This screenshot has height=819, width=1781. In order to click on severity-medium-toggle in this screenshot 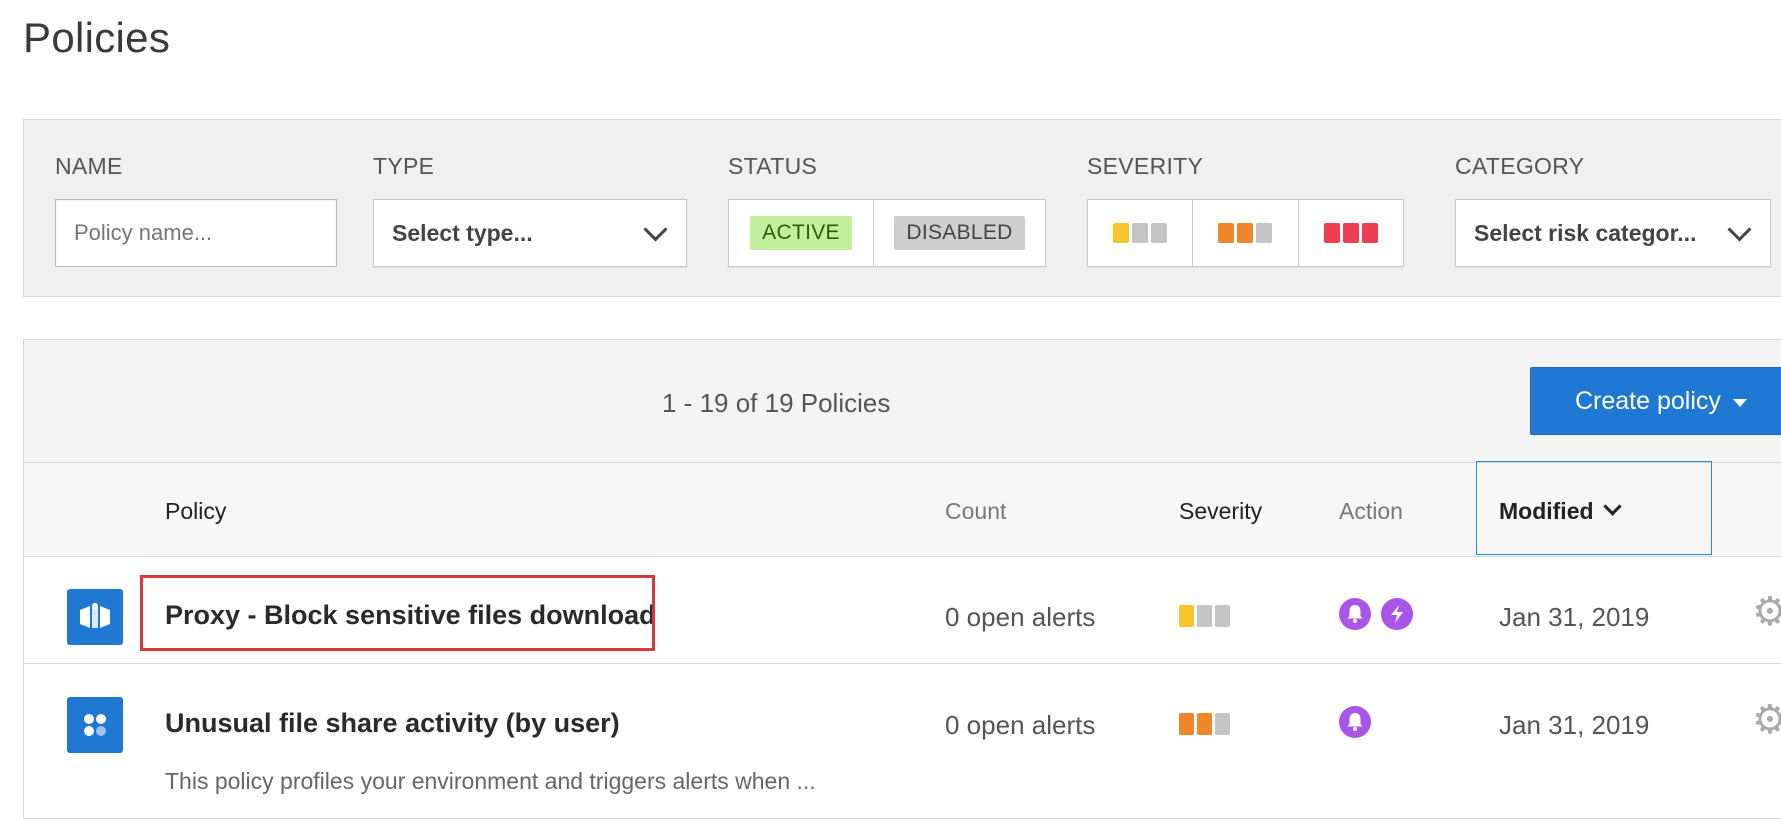, I will do `click(1246, 233)`.